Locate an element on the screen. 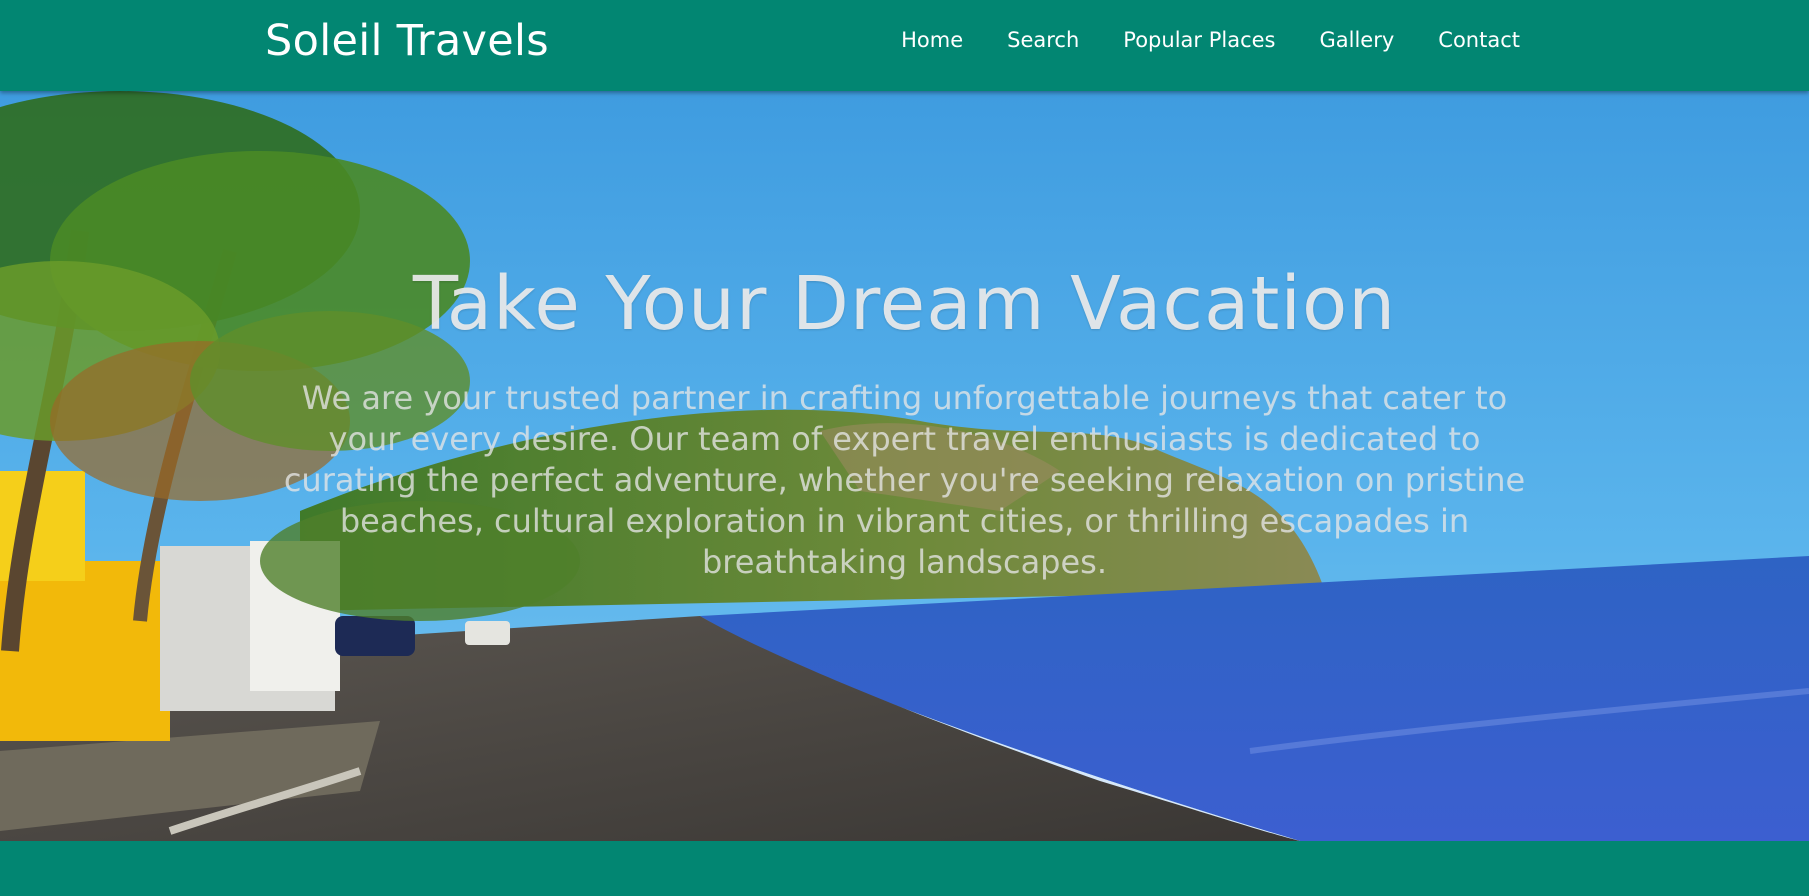  nav-item-search: Search is located at coordinates (1043, 40).